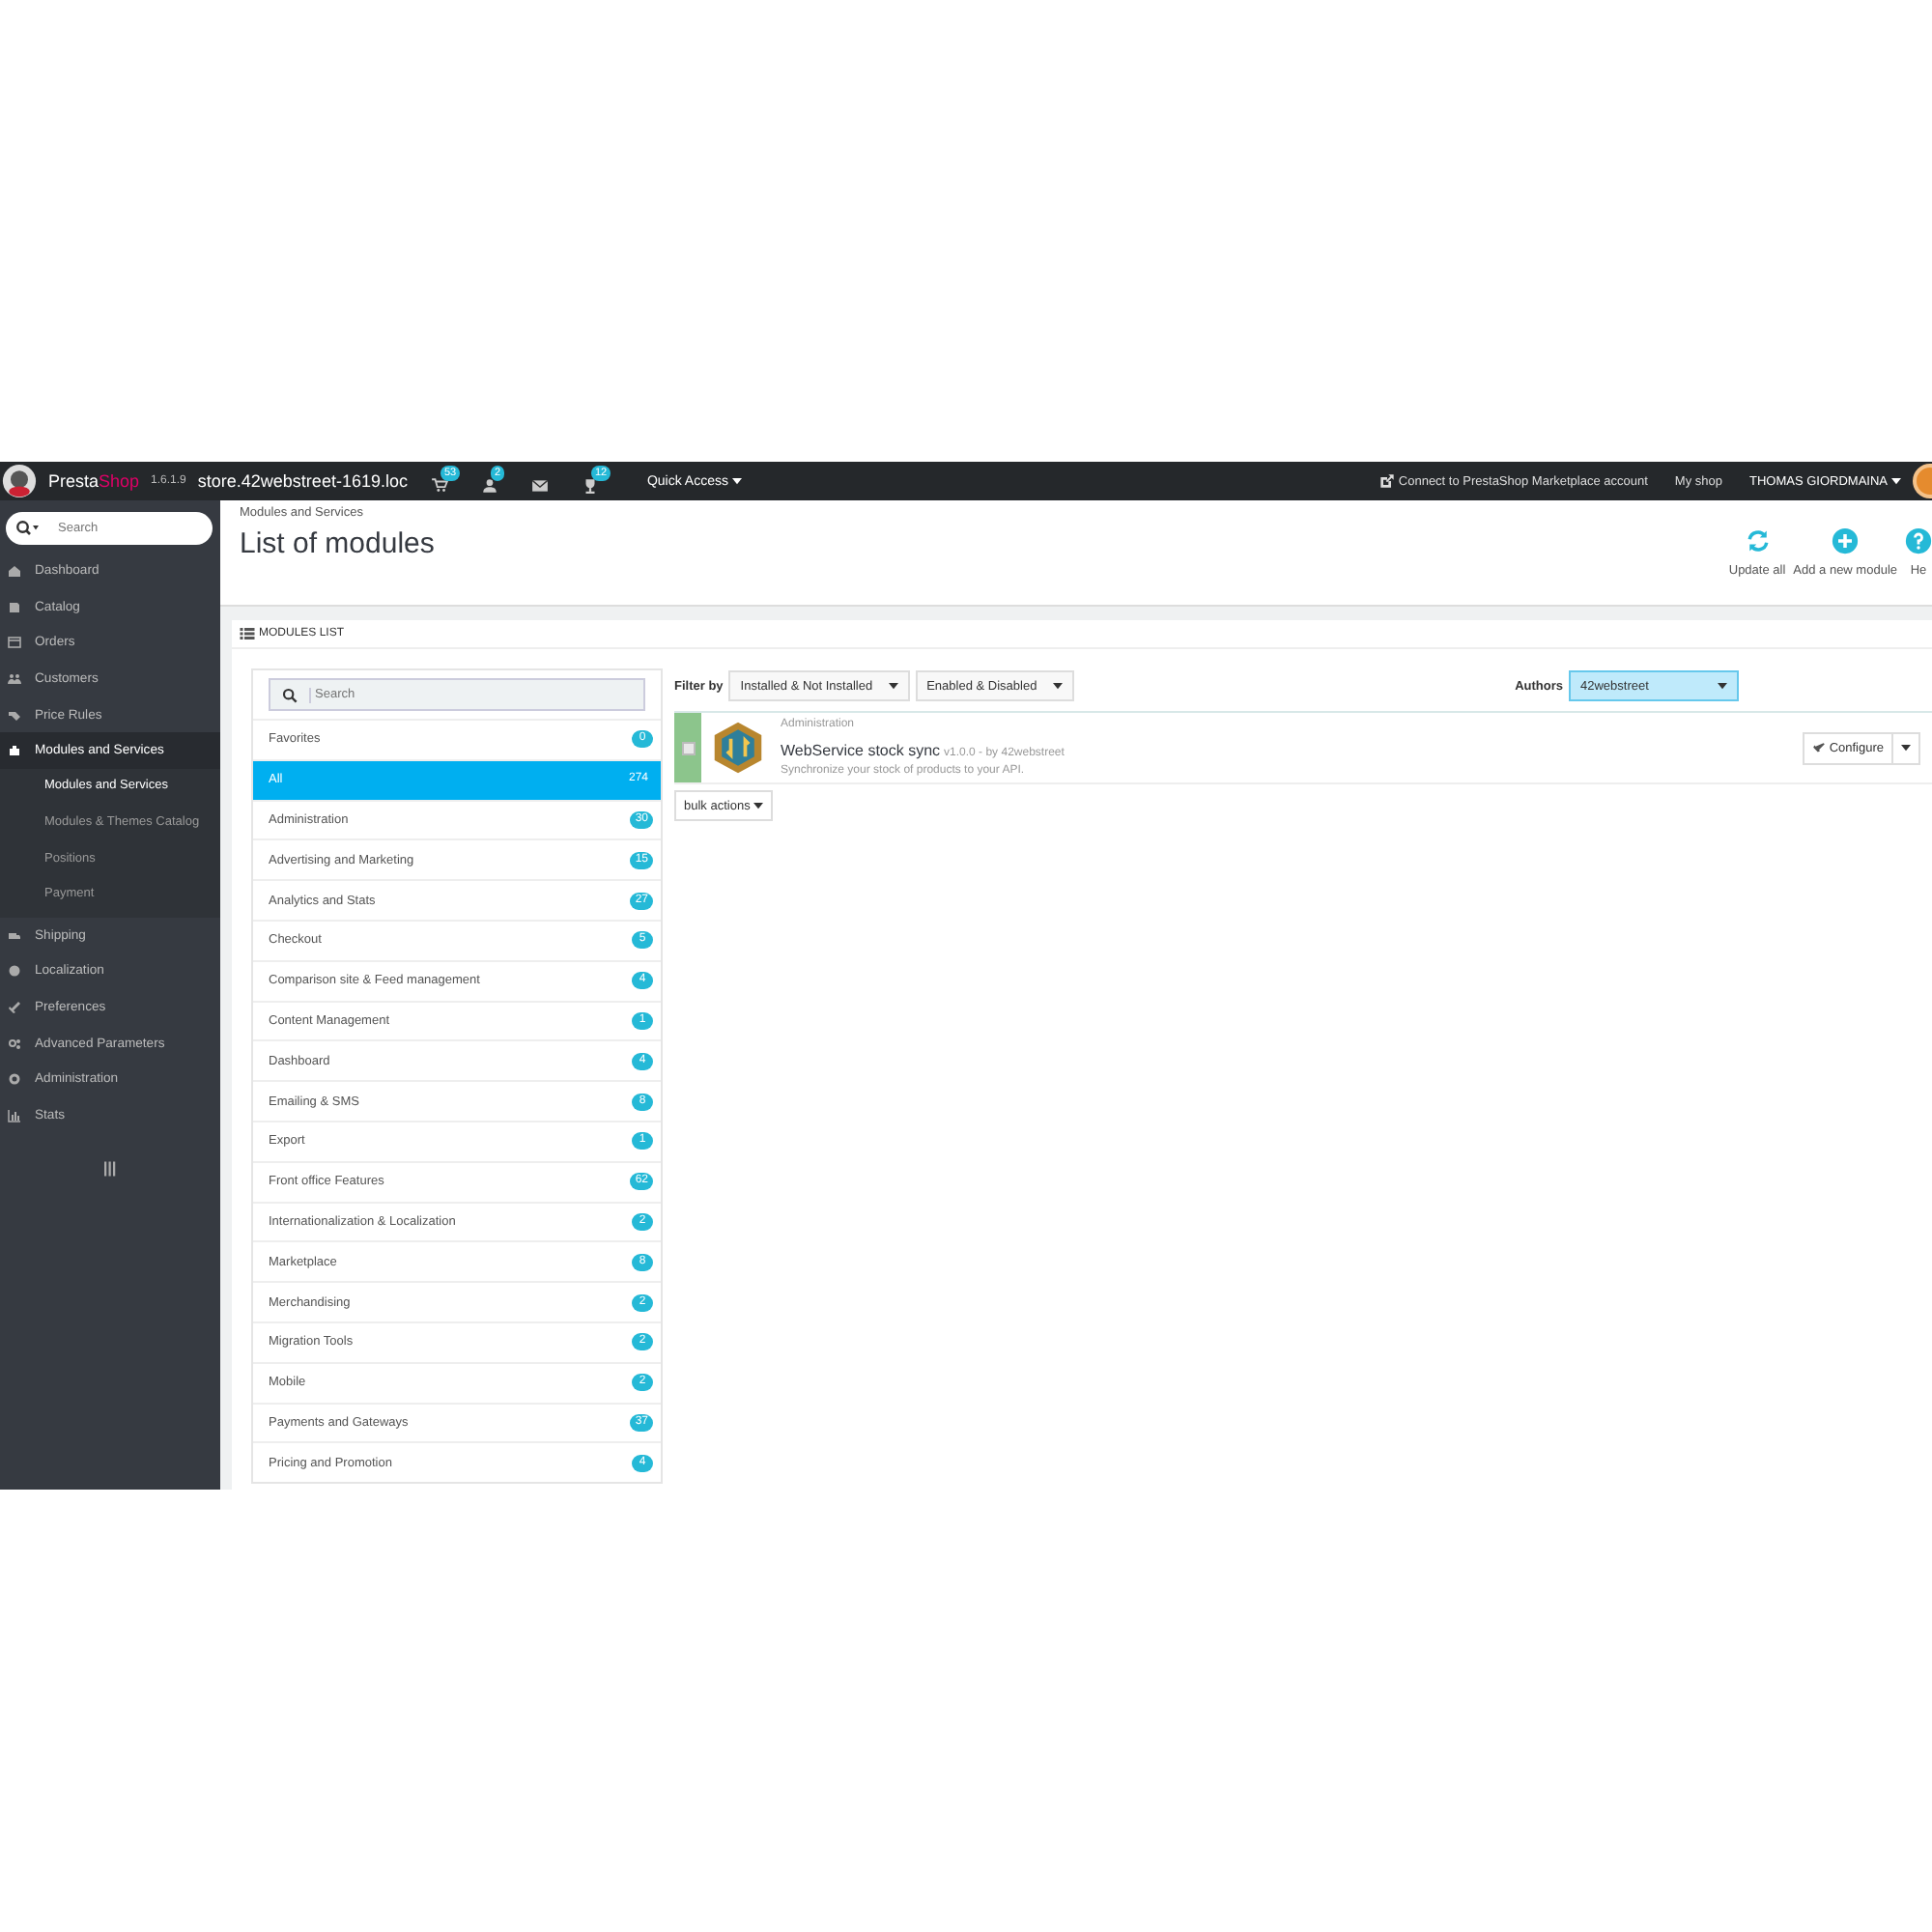  Describe the element at coordinates (738, 748) in the screenshot. I see `module-logo-icon` at that location.